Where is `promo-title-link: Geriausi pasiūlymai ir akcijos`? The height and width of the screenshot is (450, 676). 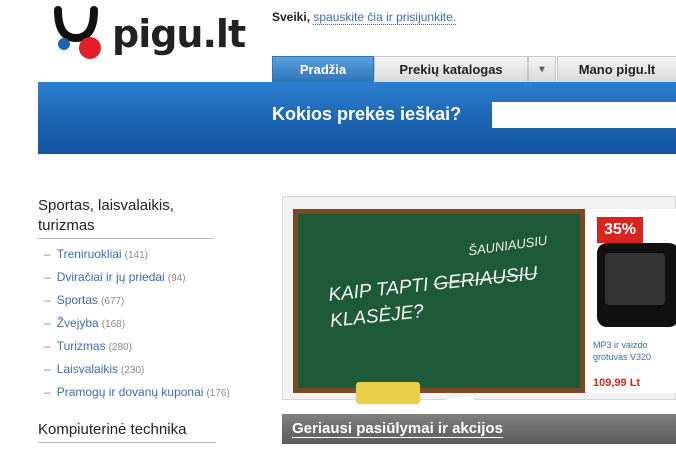 promo-title-link: Geriausi pasiūlymai ir akcijos is located at coordinates (397, 429).